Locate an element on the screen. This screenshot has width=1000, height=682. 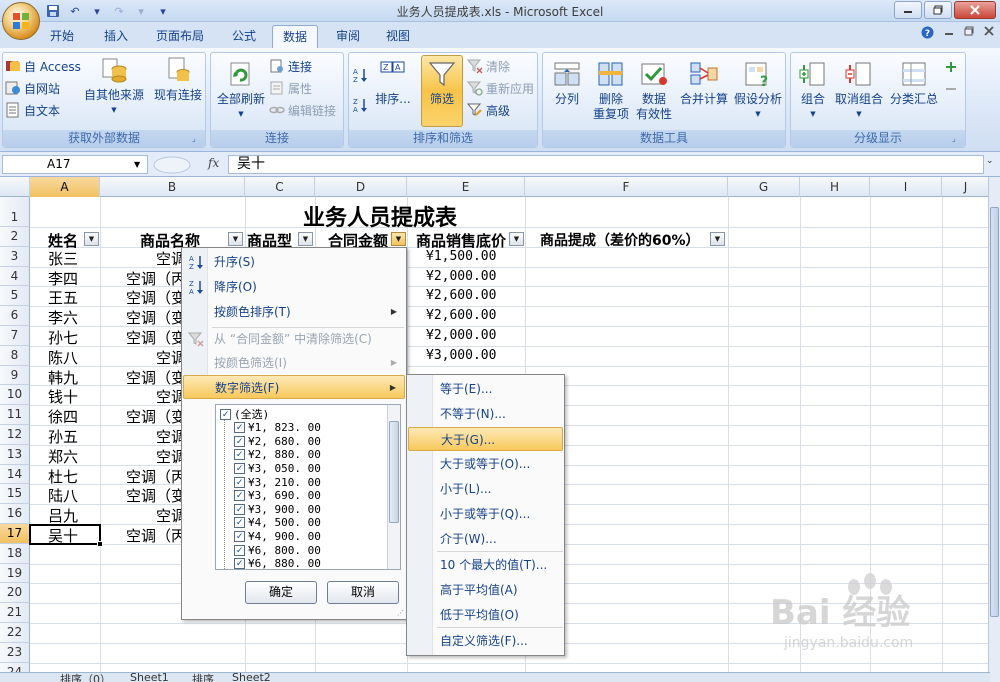
name-box: A17 is located at coordinates (75, 164).